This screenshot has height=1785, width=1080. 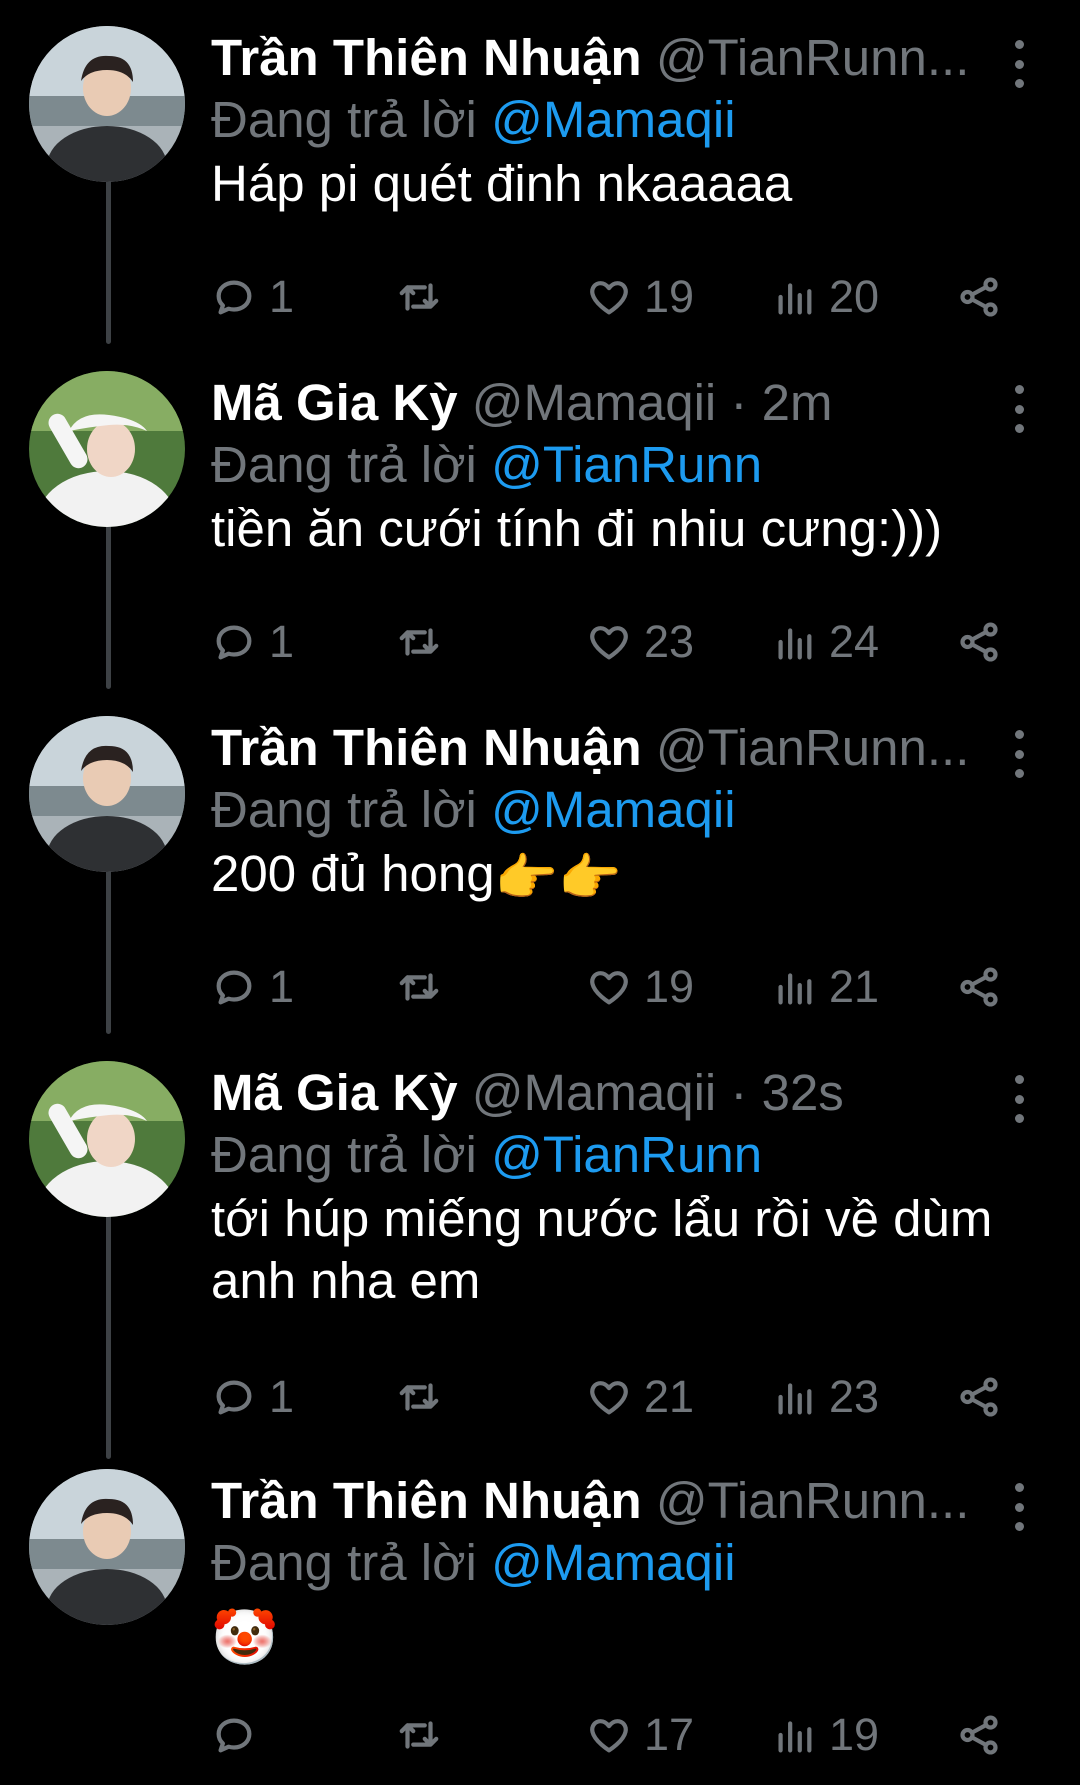 What do you see at coordinates (854, 1734) in the screenshot?
I see `view-count: 19` at bounding box center [854, 1734].